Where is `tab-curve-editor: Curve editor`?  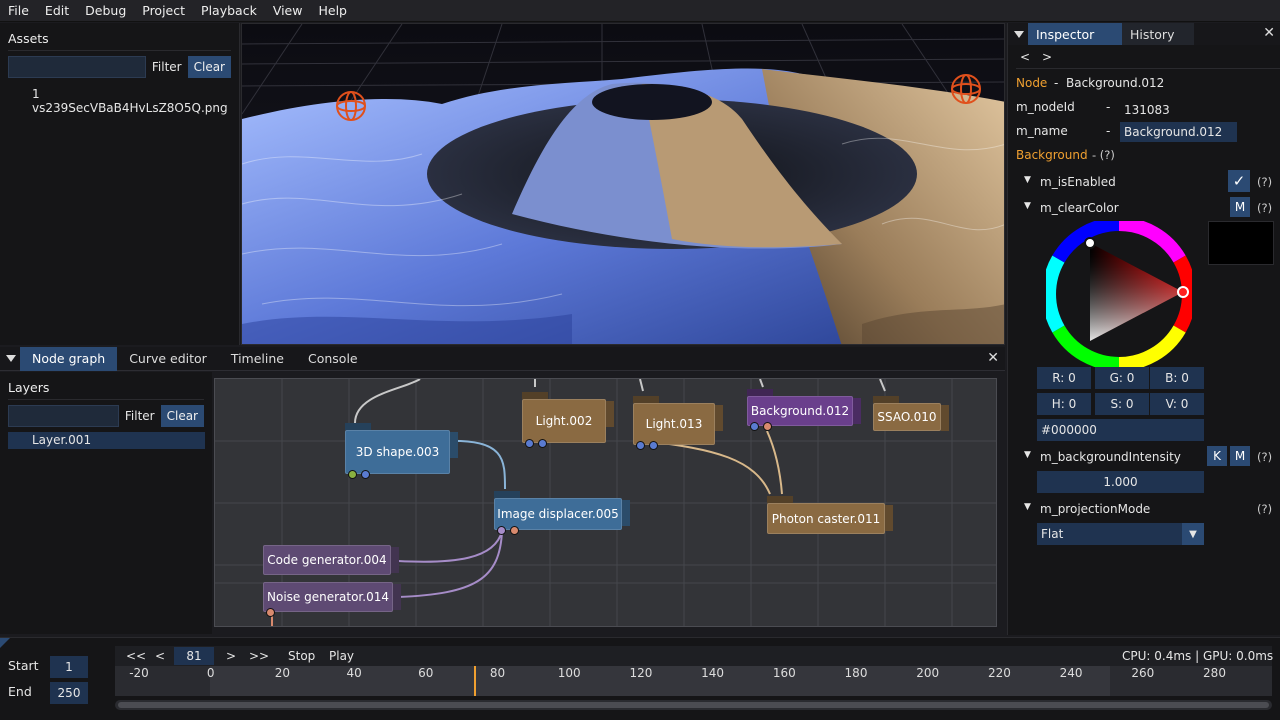 tab-curve-editor: Curve editor is located at coordinates (168, 359).